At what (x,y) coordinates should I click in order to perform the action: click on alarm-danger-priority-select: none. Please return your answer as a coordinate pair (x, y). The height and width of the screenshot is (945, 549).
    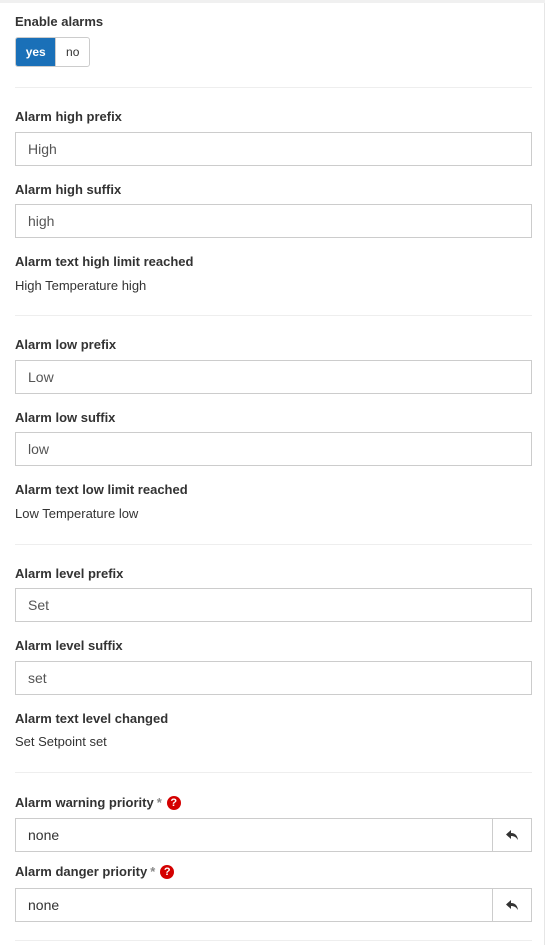
    Looking at the image, I should click on (273, 905).